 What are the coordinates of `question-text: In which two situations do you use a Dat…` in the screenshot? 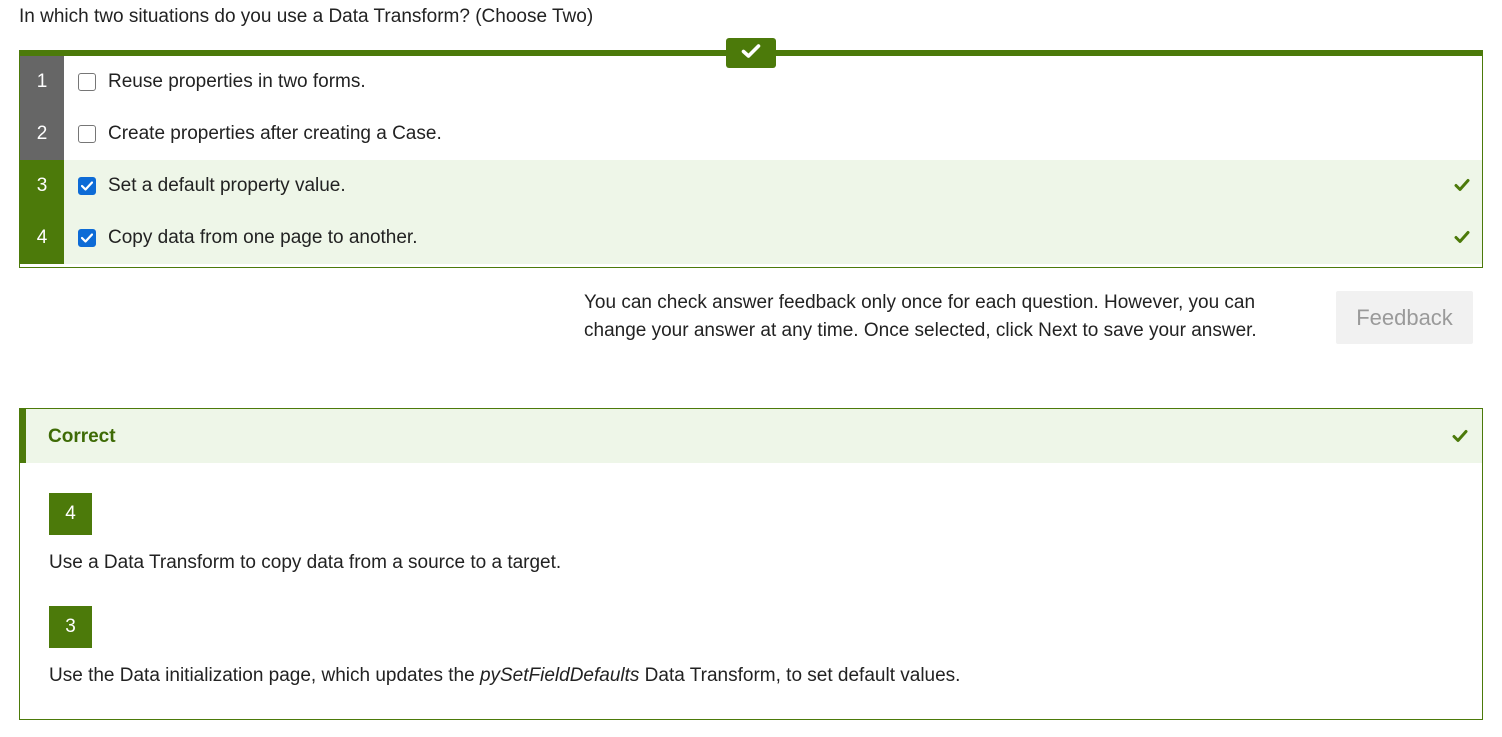 It's located at (306, 16).